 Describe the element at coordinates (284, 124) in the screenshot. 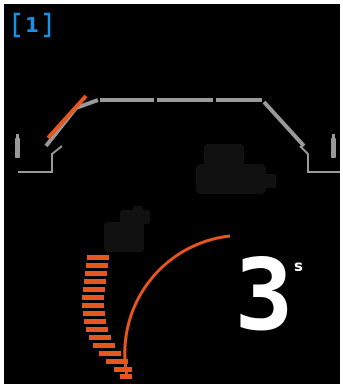

I see `sensor-segment-right-diag` at that location.